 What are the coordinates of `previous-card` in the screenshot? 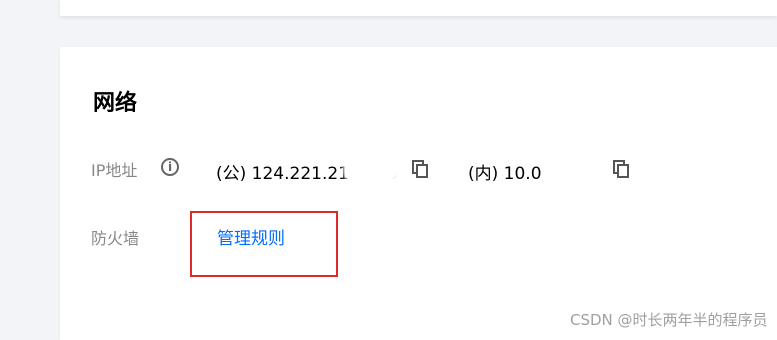 It's located at (418, 8).